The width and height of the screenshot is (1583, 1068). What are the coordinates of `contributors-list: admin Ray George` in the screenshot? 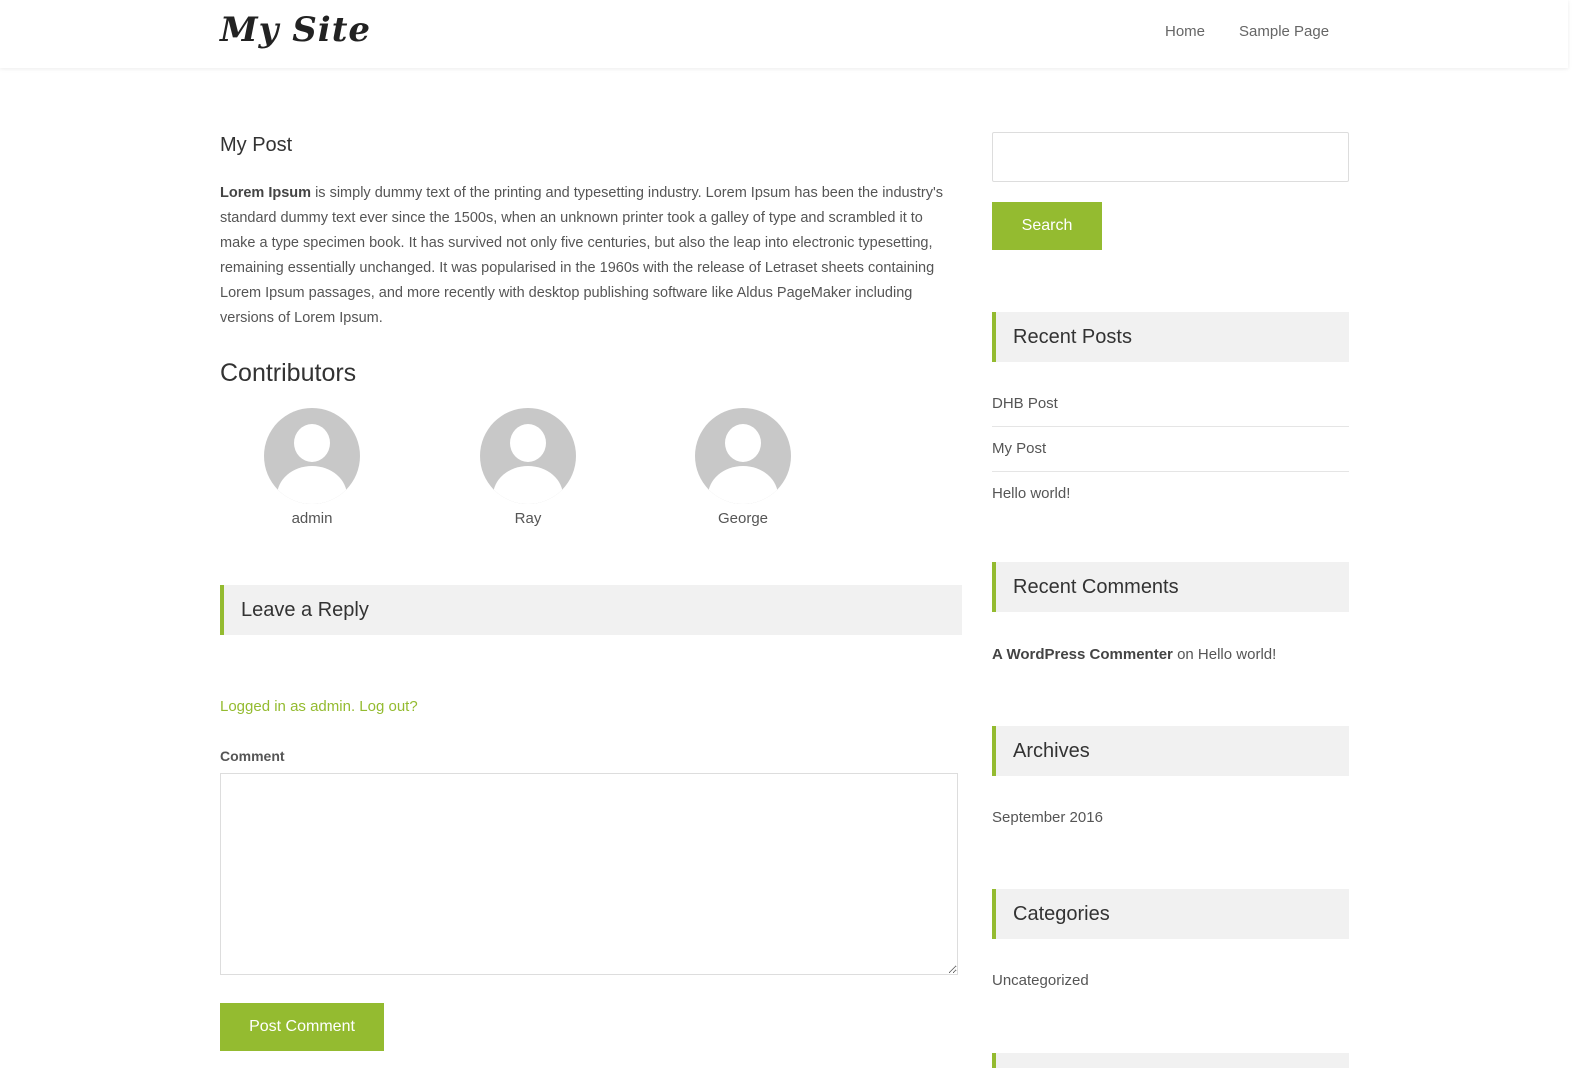 It's located at (591, 466).